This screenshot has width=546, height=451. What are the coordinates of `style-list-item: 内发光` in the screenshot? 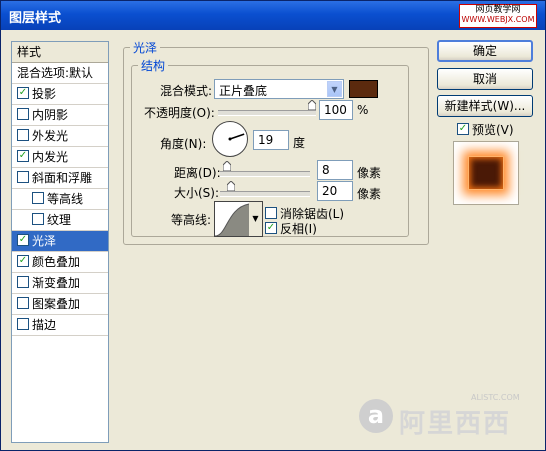 It's located at (60, 157).